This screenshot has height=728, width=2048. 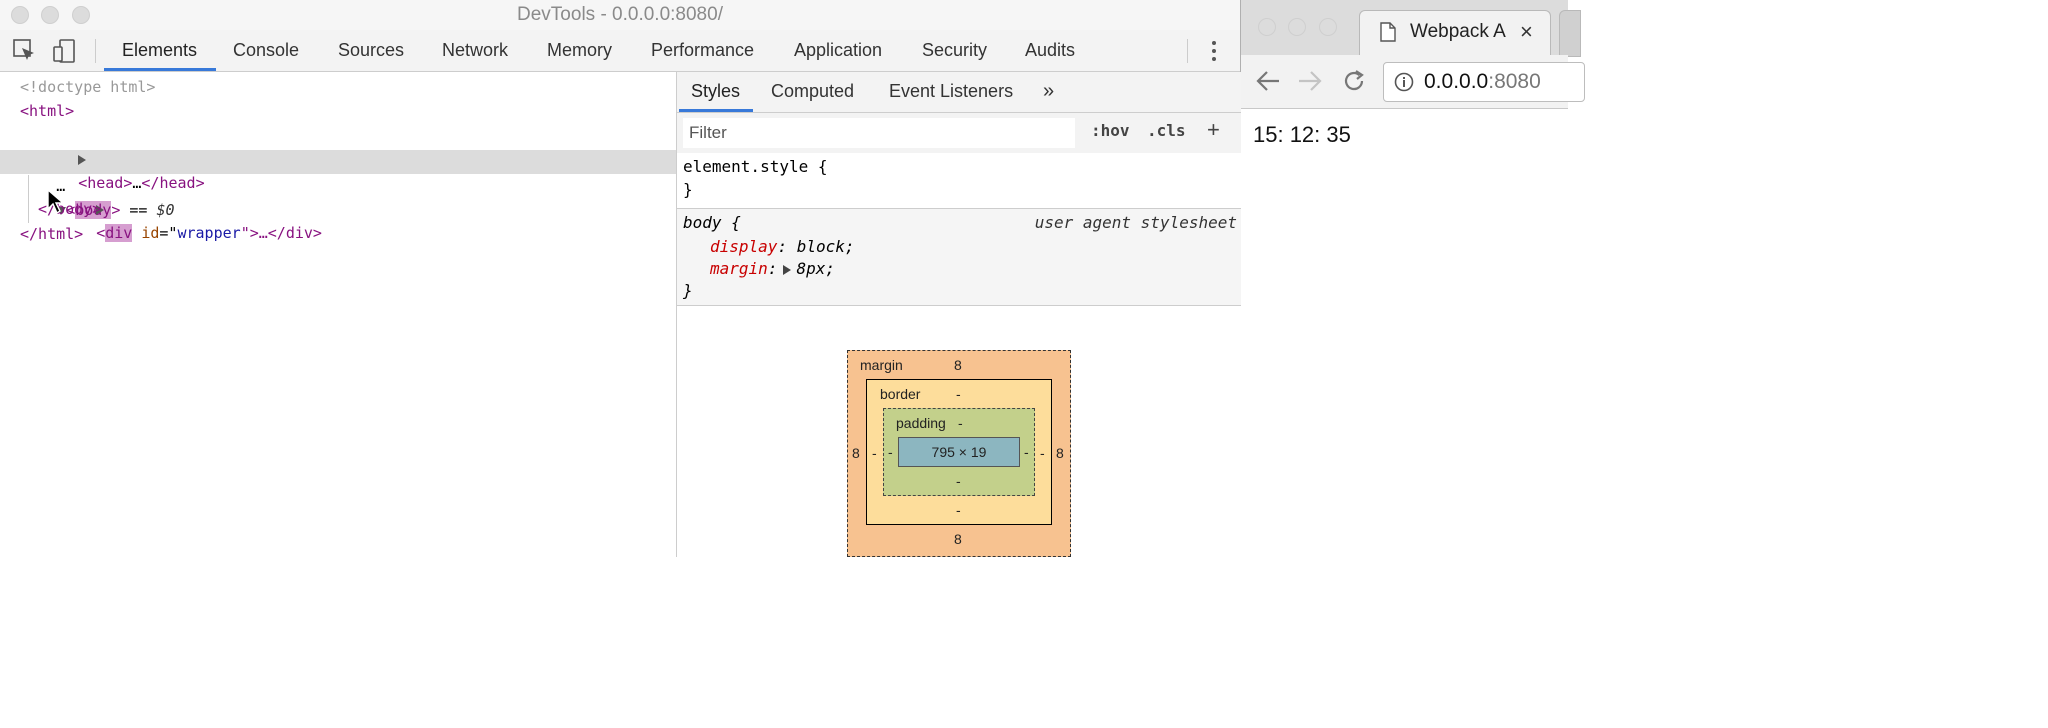 What do you see at coordinates (1214, 52) in the screenshot?
I see `more-options-icon` at bounding box center [1214, 52].